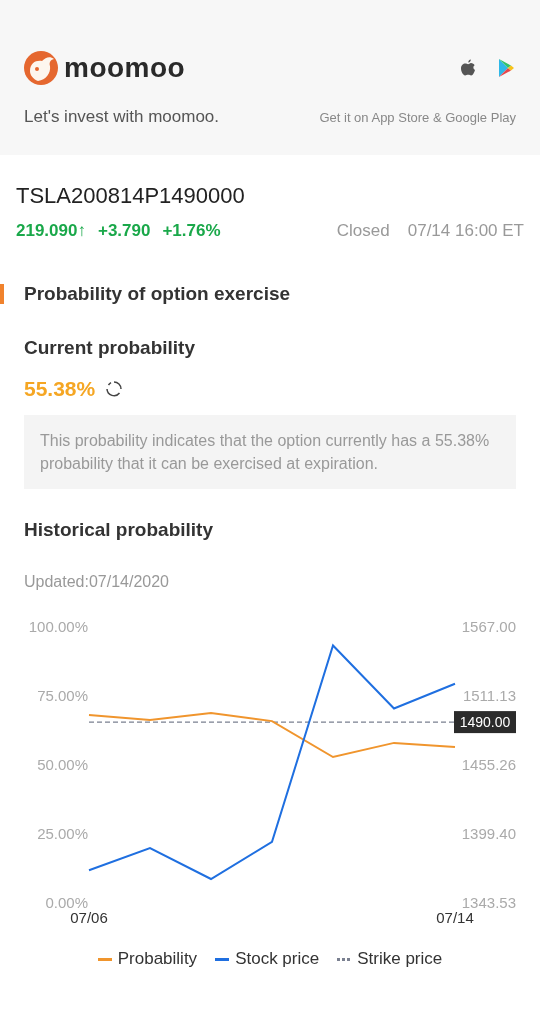  I want to click on logo-icon, so click(41, 68).